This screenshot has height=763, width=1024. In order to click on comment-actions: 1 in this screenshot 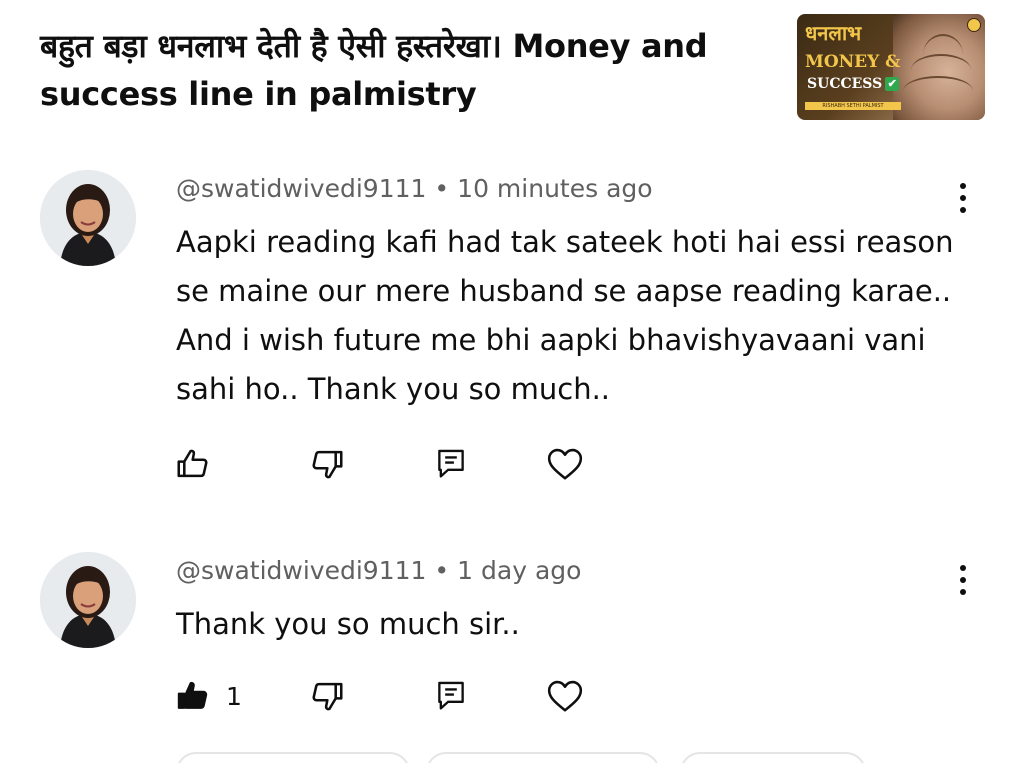, I will do `click(404, 696)`.